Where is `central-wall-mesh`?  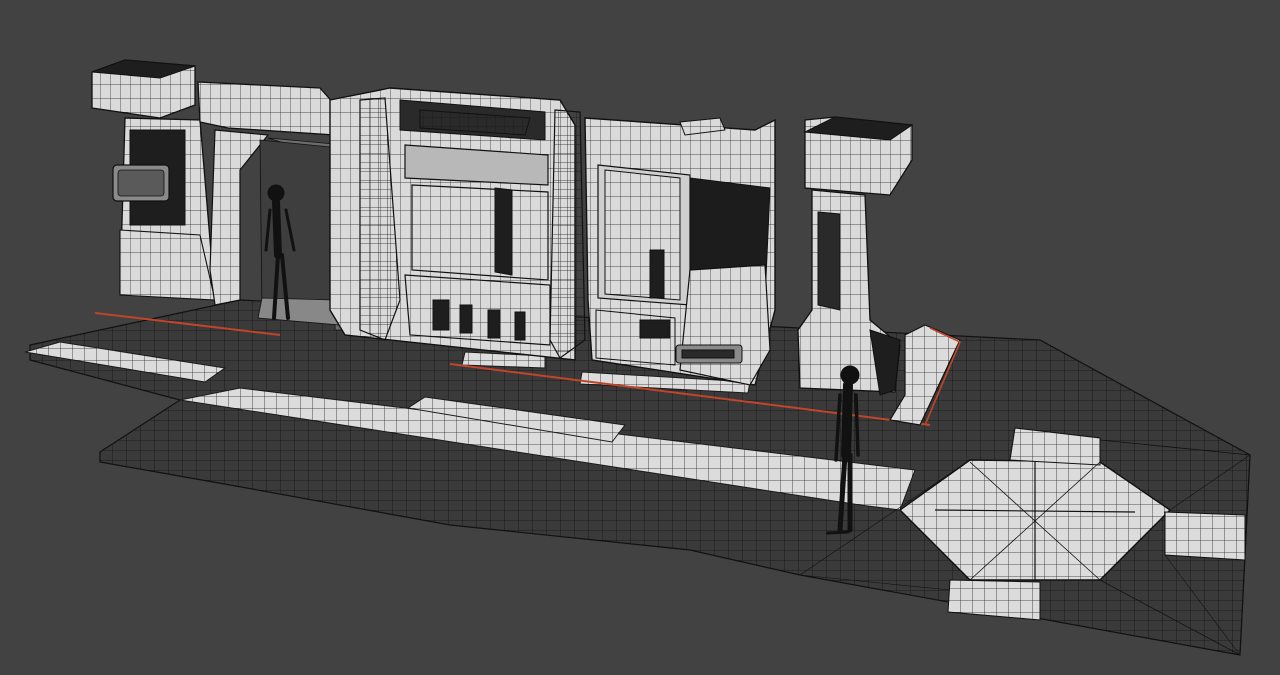 central-wall-mesh is located at coordinates (457, 224).